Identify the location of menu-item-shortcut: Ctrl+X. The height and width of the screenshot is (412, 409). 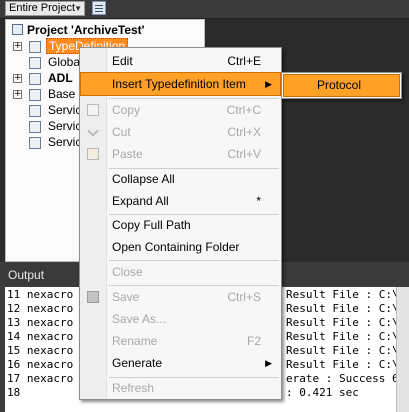
(244, 132).